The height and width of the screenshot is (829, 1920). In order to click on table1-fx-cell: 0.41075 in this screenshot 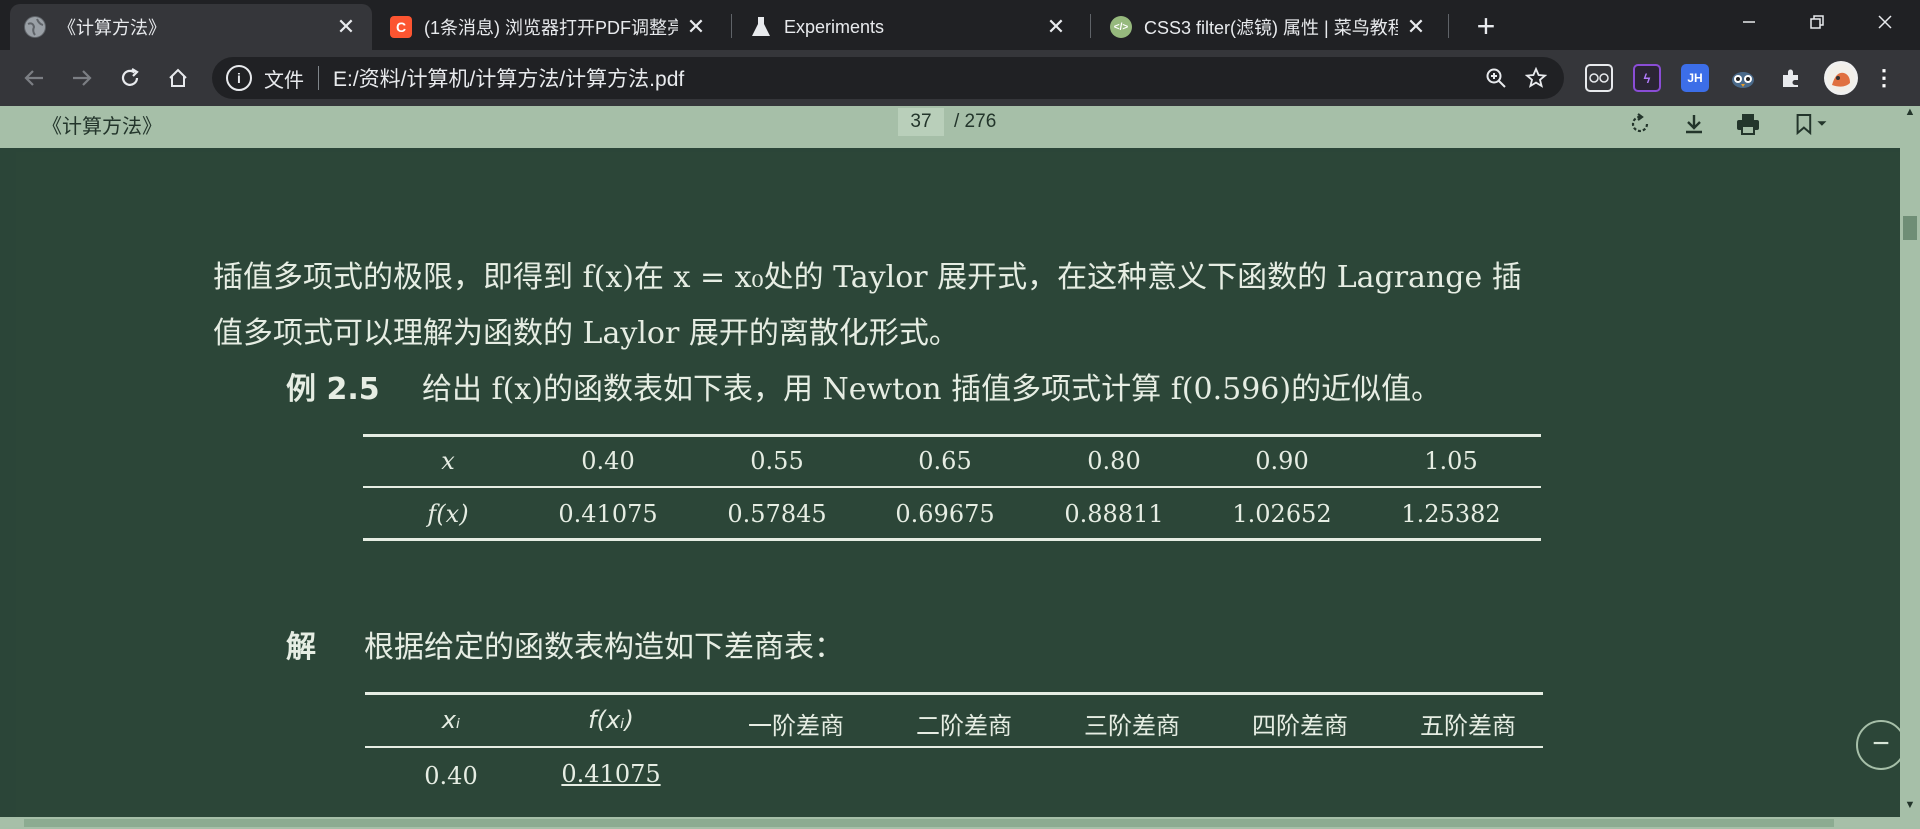, I will do `click(608, 514)`.